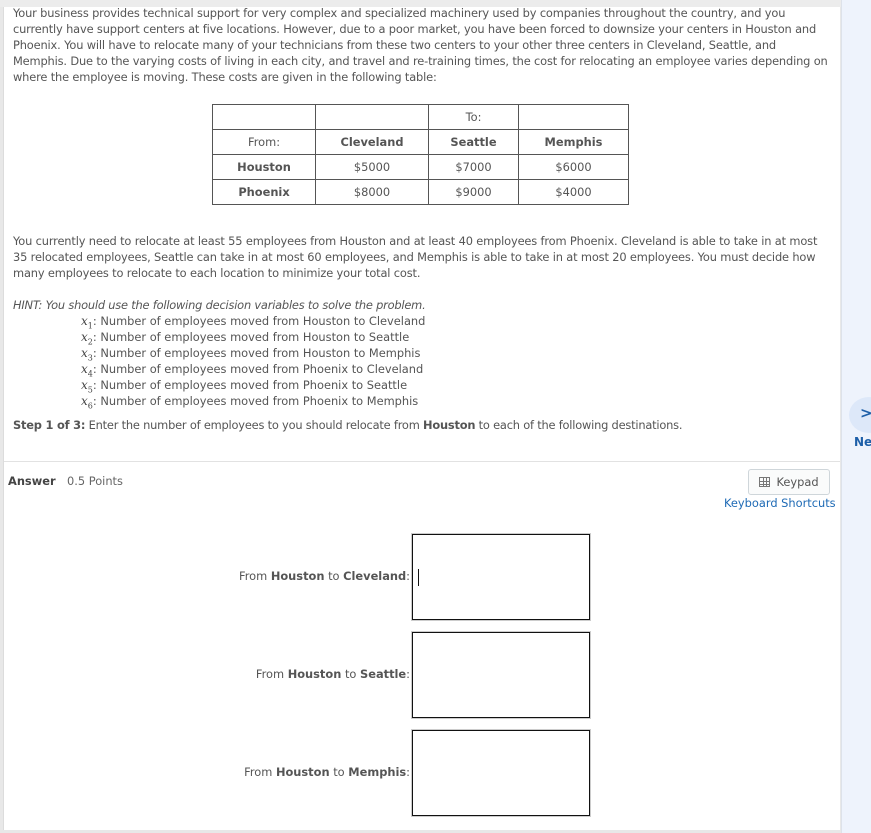  Describe the element at coordinates (87, 322) in the screenshot. I see `variable-symbol: x1` at that location.